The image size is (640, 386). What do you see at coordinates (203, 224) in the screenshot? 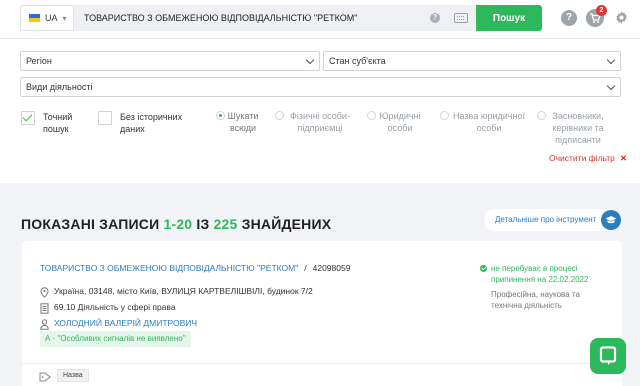
I see `results-from: ІЗ` at bounding box center [203, 224].